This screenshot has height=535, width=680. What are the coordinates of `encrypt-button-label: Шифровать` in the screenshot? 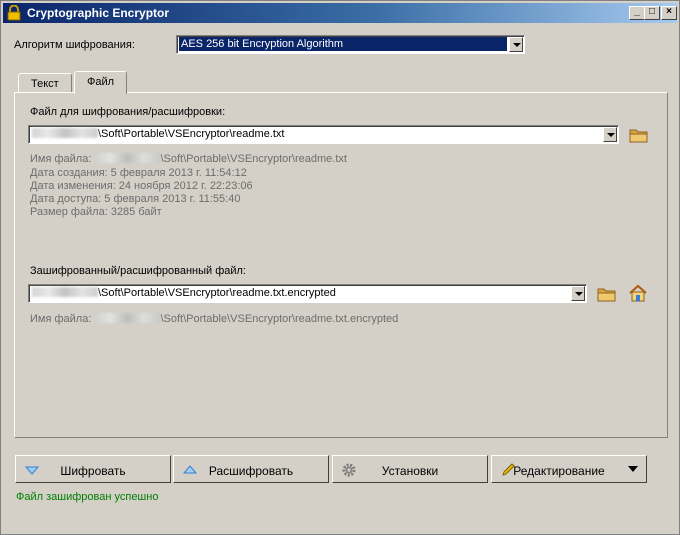 It's located at (93, 471).